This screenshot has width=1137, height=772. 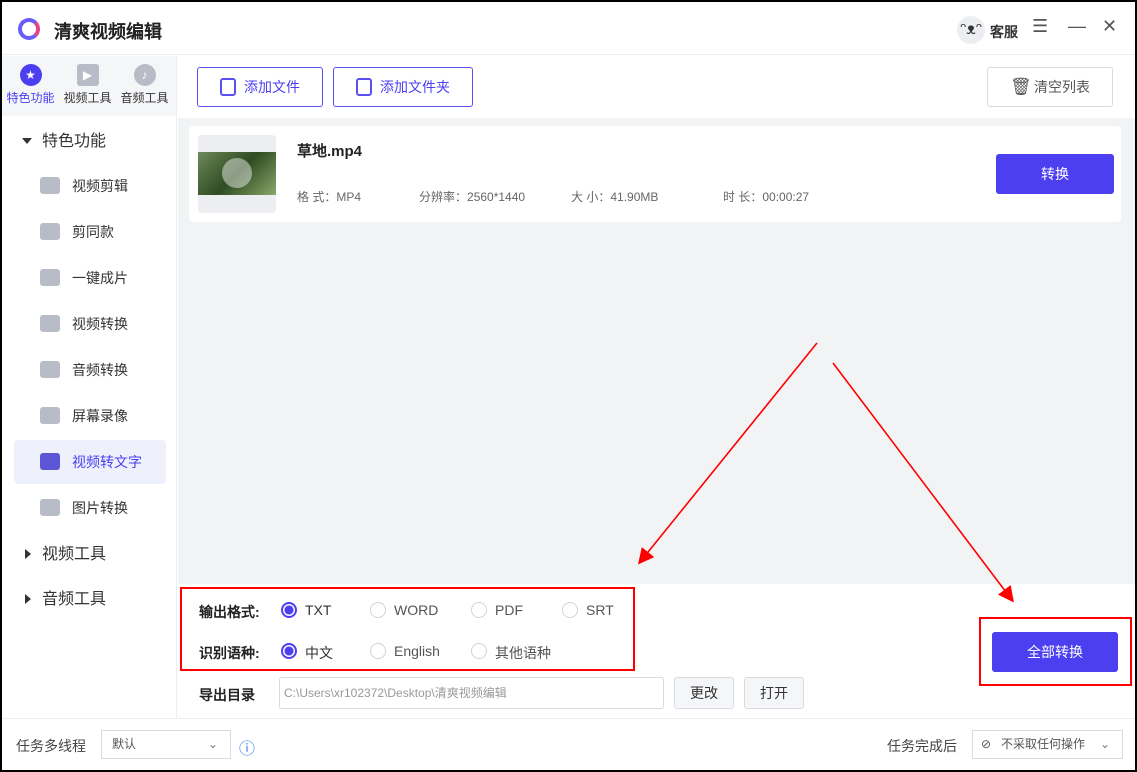 I want to click on annotation-box-convert-all, so click(x=1055, y=651).